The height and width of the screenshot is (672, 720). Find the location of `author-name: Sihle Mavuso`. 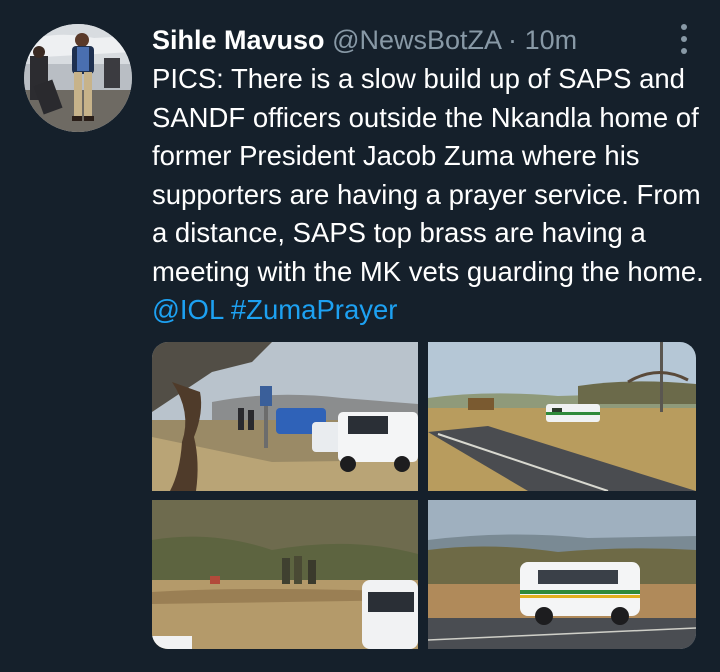

author-name: Sihle Mavuso is located at coordinates (238, 40).